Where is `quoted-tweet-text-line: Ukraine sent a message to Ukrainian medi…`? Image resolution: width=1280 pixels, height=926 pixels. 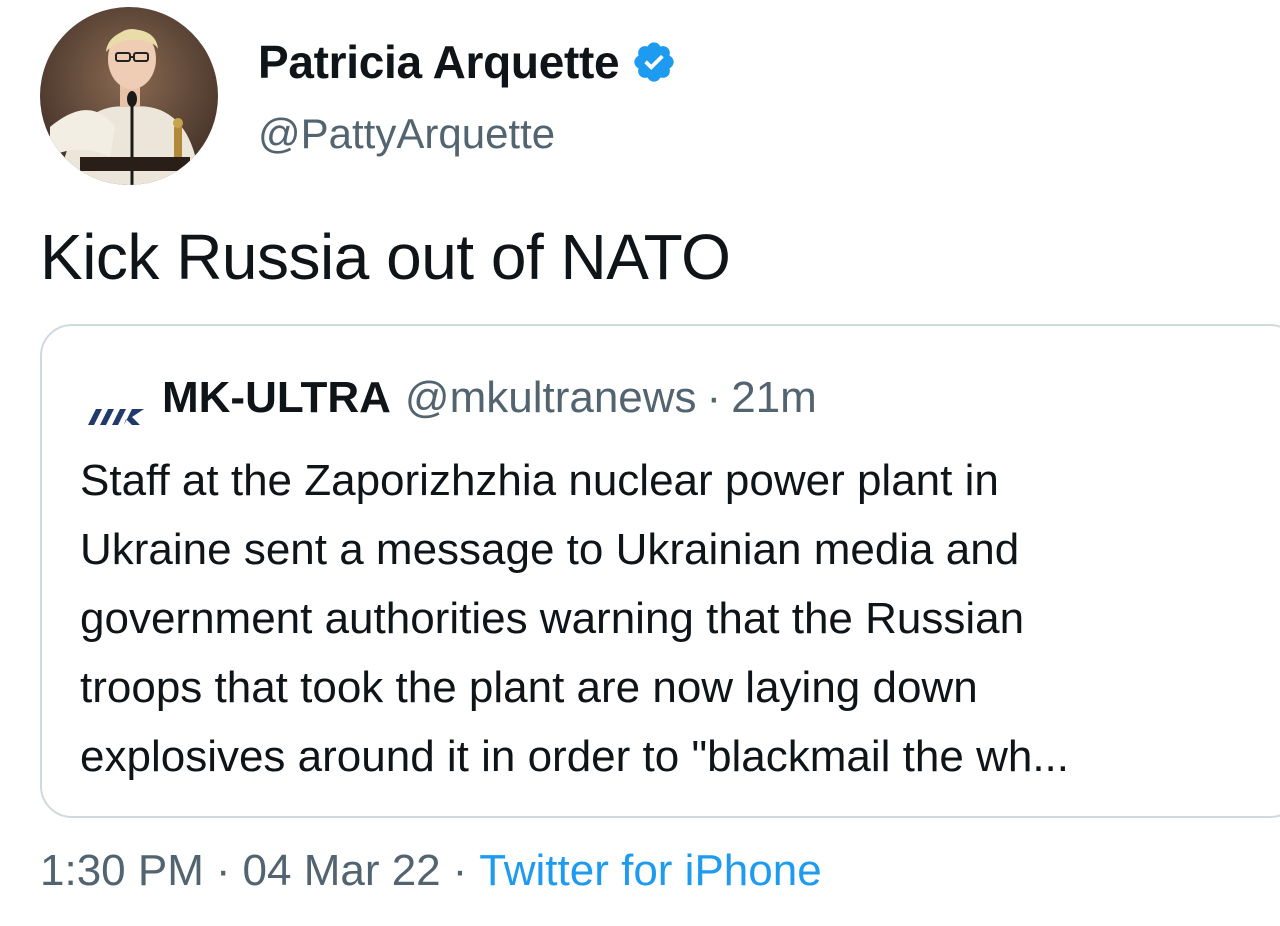
quoted-tweet-text-line: Ukraine sent a message to Ukrainian medi… is located at coordinates (550, 549).